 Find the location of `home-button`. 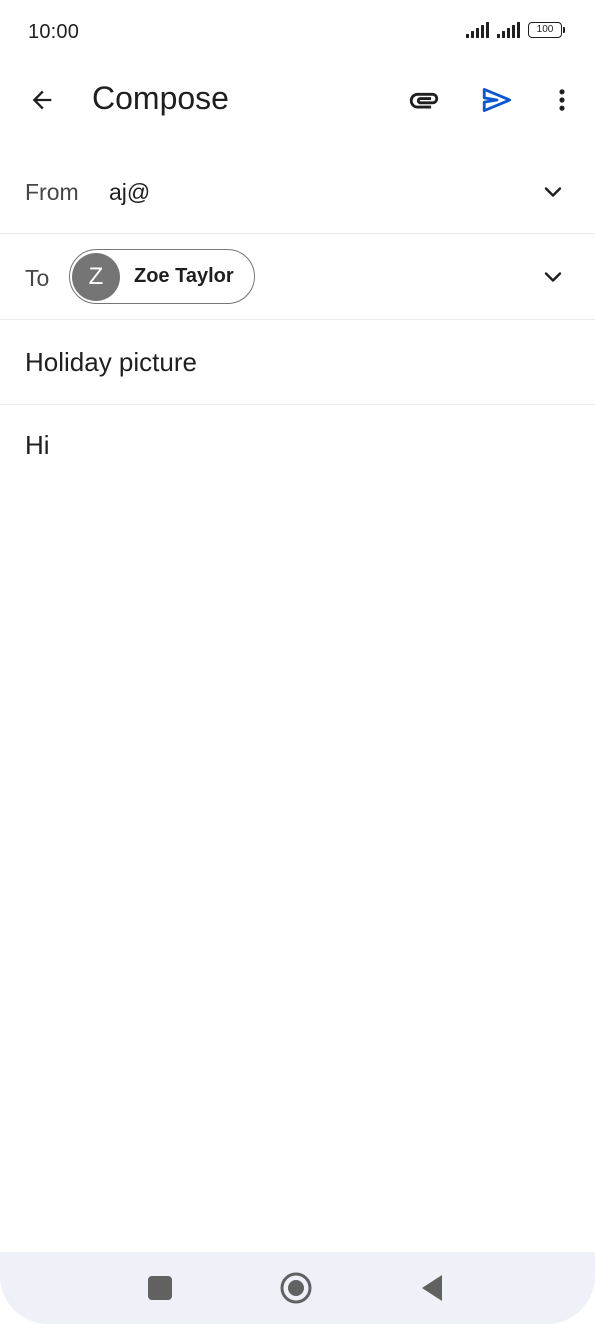

home-button is located at coordinates (296, 1288).